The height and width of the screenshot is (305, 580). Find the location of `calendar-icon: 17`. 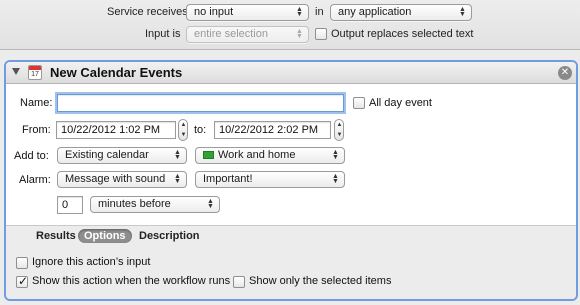

calendar-icon: 17 is located at coordinates (35, 72).